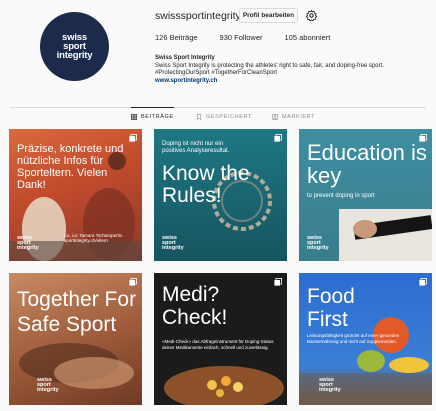  What do you see at coordinates (206, 184) in the screenshot?
I see `post-headline: Know the Rules!` at bounding box center [206, 184].